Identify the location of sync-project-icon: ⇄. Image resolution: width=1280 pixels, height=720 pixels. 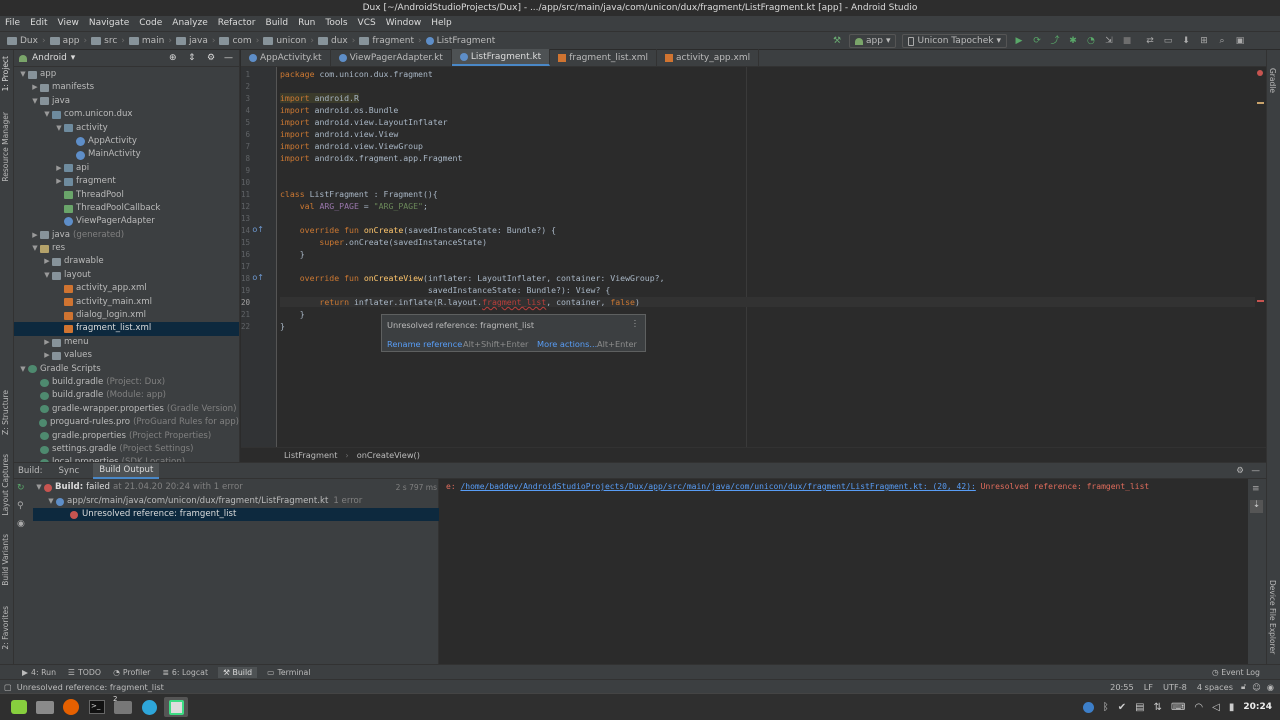
(1150, 41).